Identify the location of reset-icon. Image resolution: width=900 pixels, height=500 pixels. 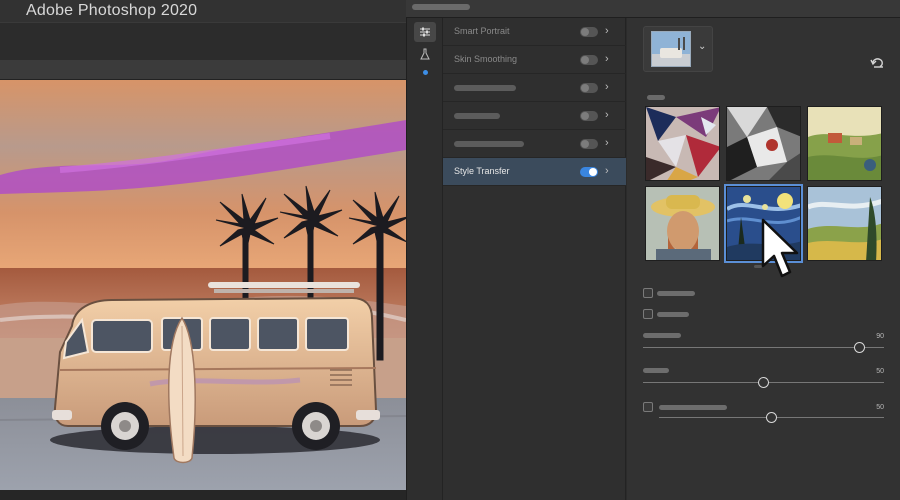
(878, 63).